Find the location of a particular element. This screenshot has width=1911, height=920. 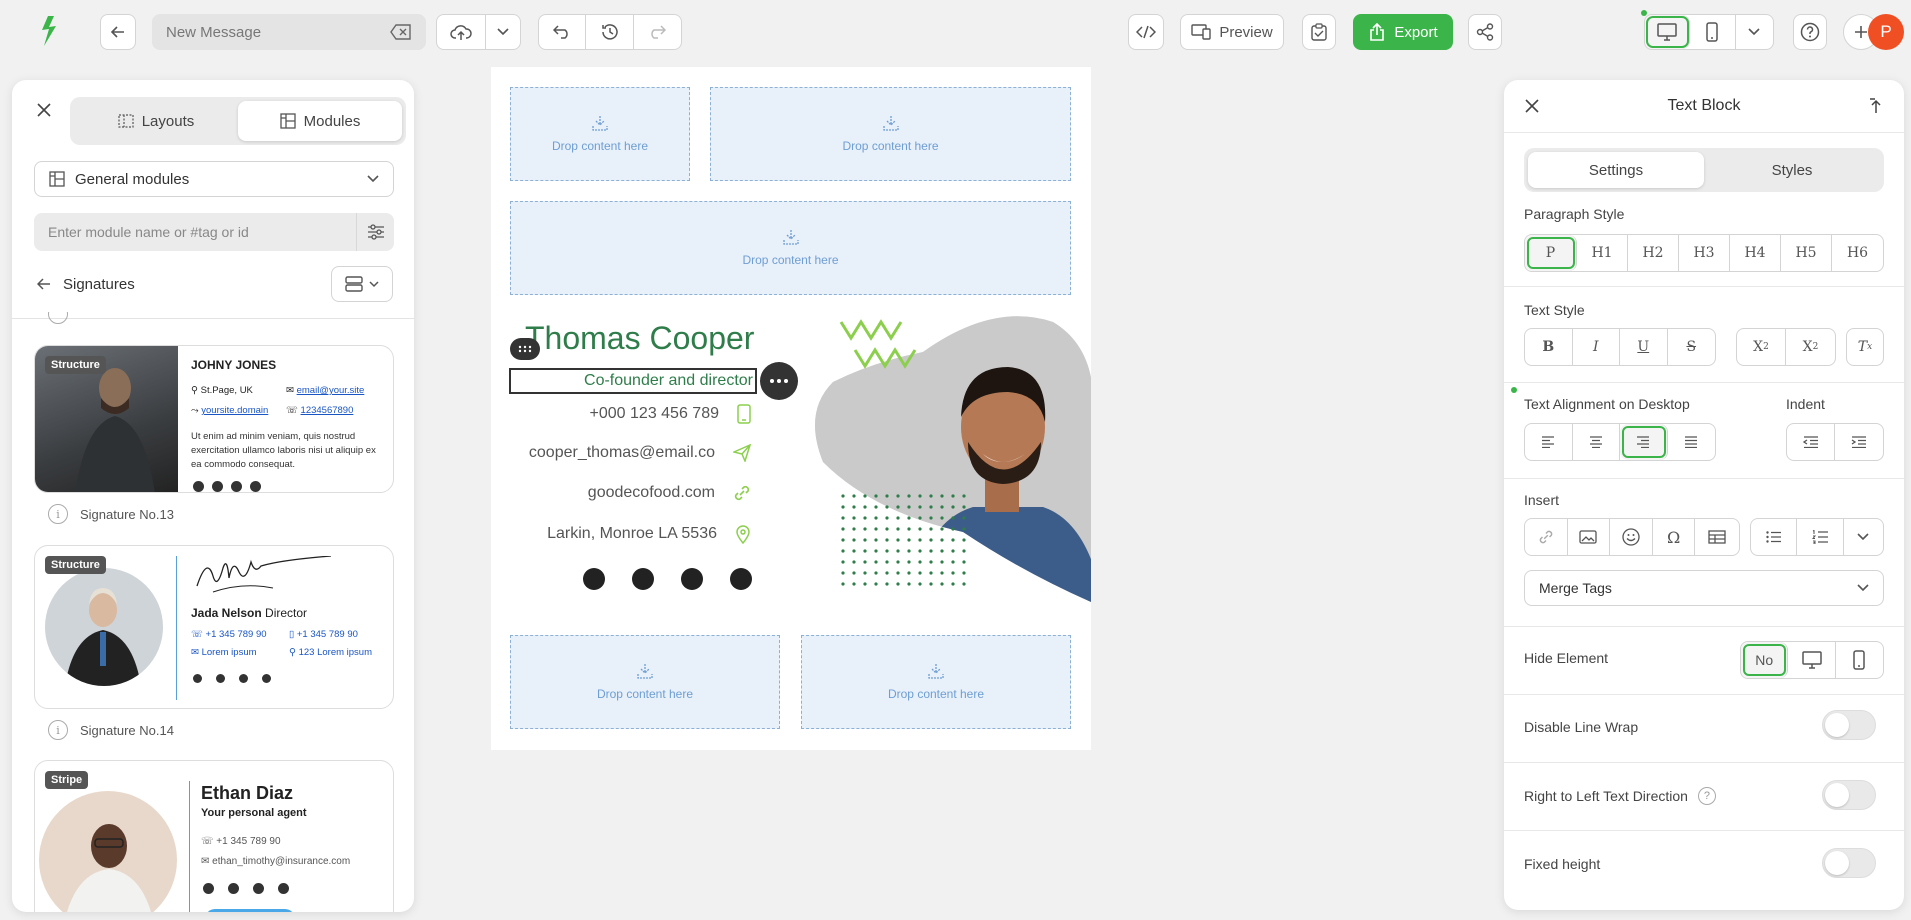

signature-name: JOHNY JONES is located at coordinates (234, 365).